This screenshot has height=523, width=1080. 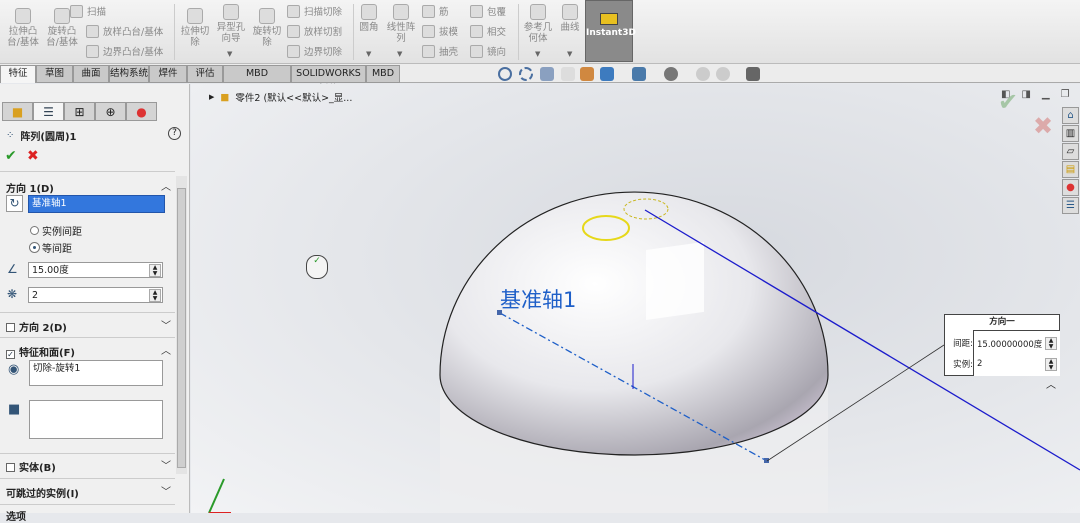 What do you see at coordinates (607, 74) in the screenshot?
I see `view-orientation-icon` at bounding box center [607, 74].